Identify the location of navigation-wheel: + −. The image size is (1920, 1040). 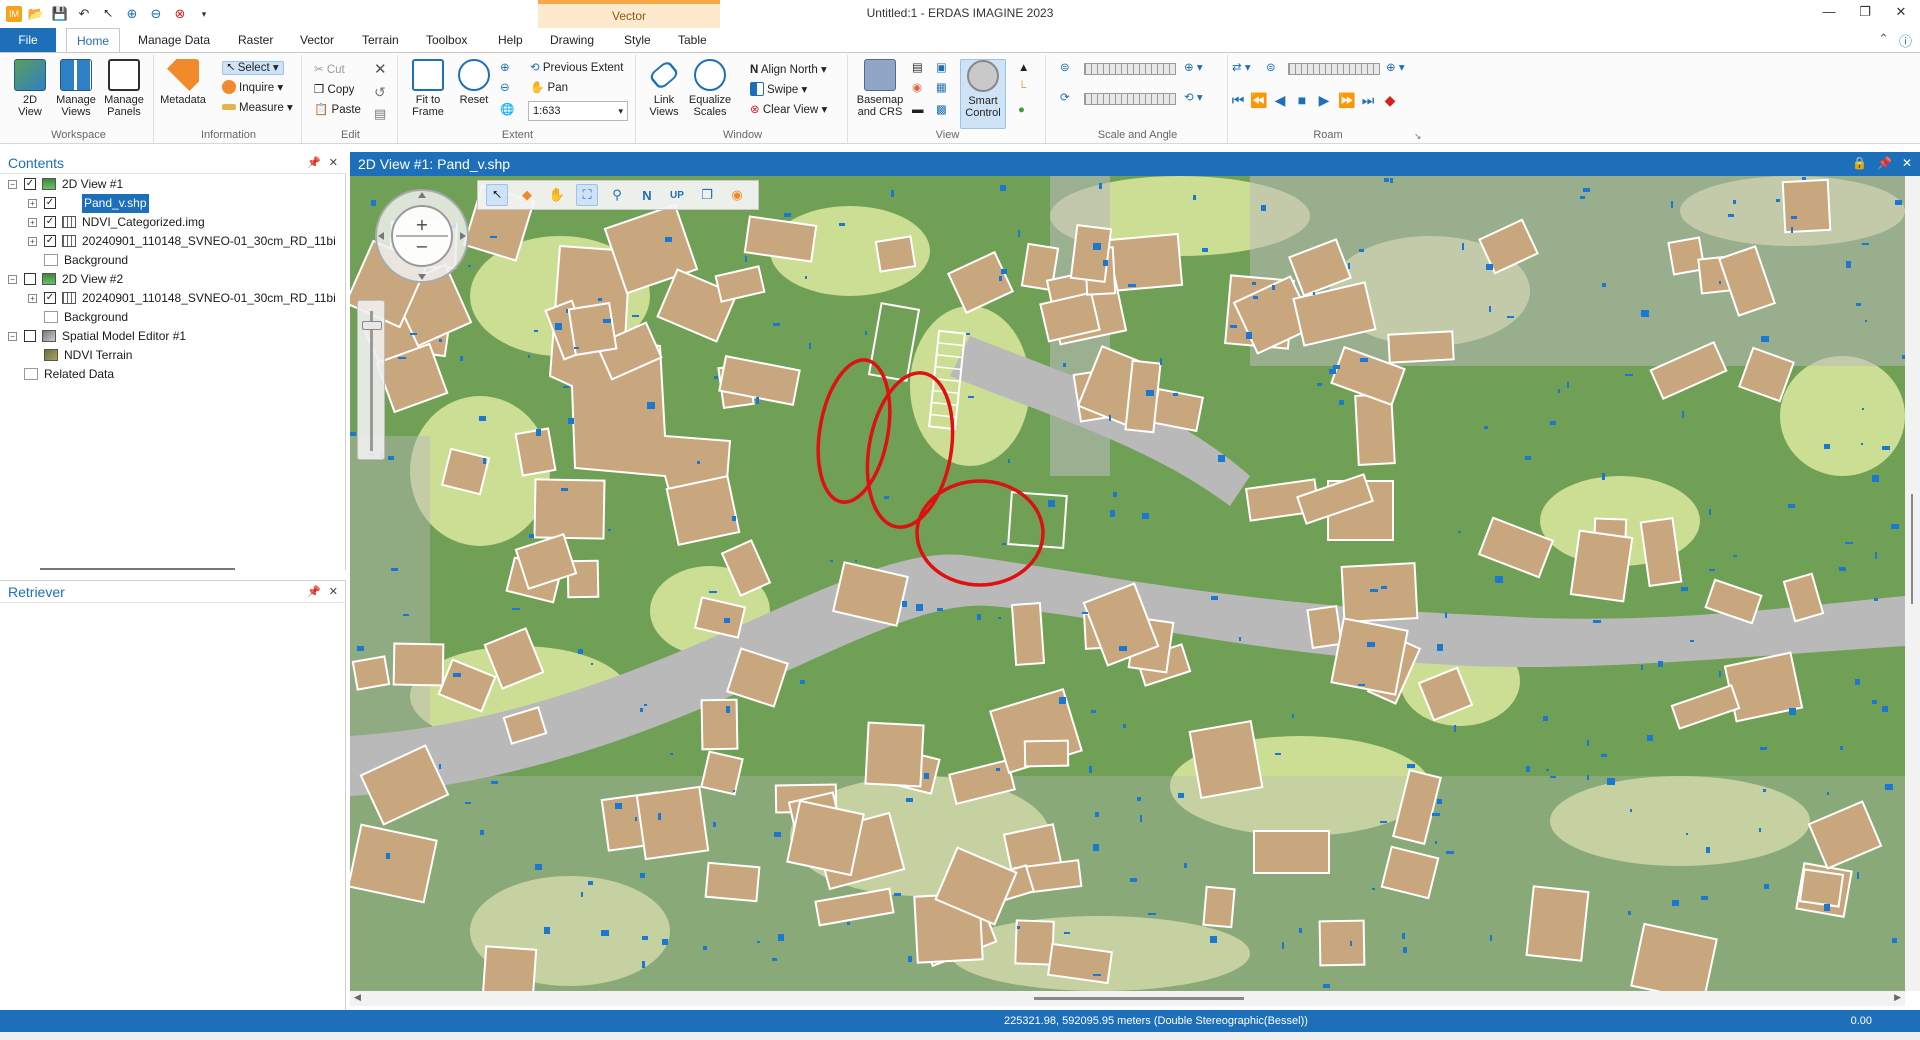
(422, 241).